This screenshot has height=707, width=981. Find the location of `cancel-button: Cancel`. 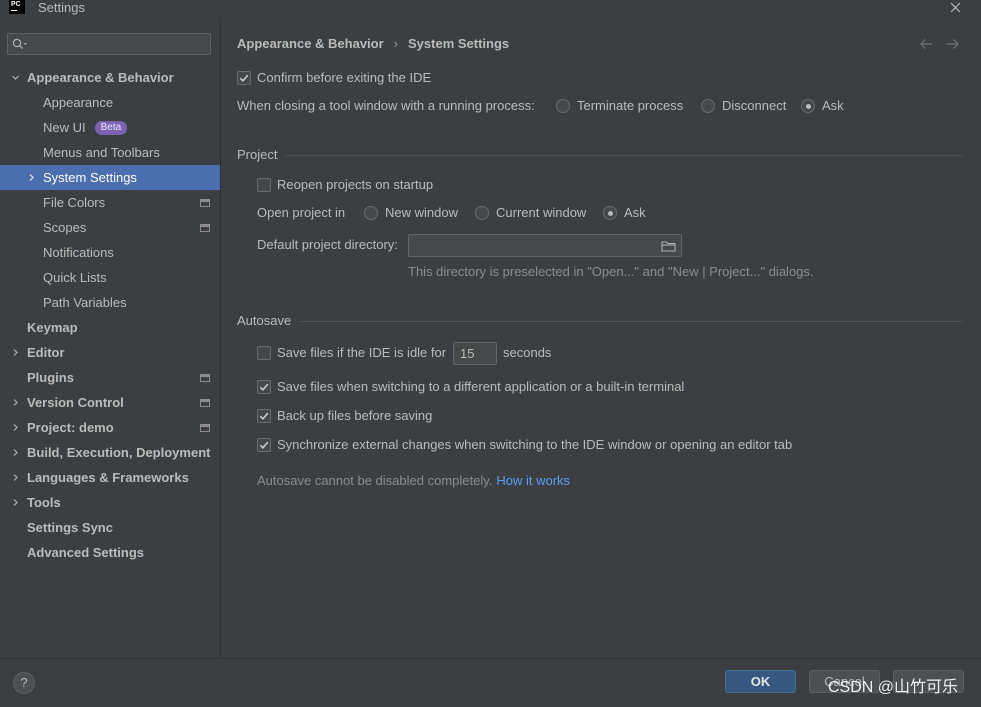

cancel-button: Cancel is located at coordinates (844, 681).